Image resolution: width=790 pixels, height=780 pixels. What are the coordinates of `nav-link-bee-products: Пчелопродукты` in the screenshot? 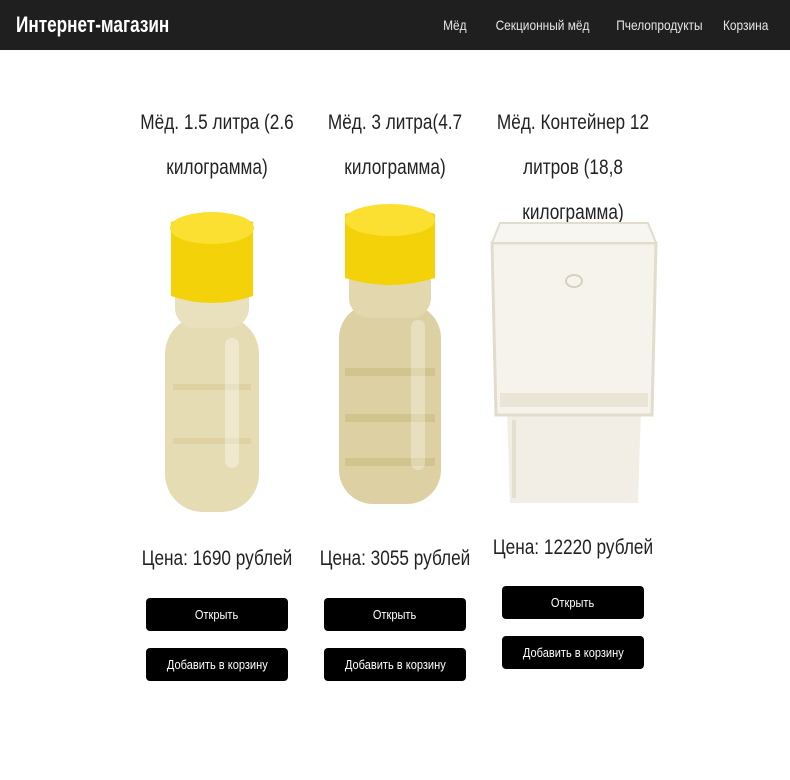 It's located at (659, 25).